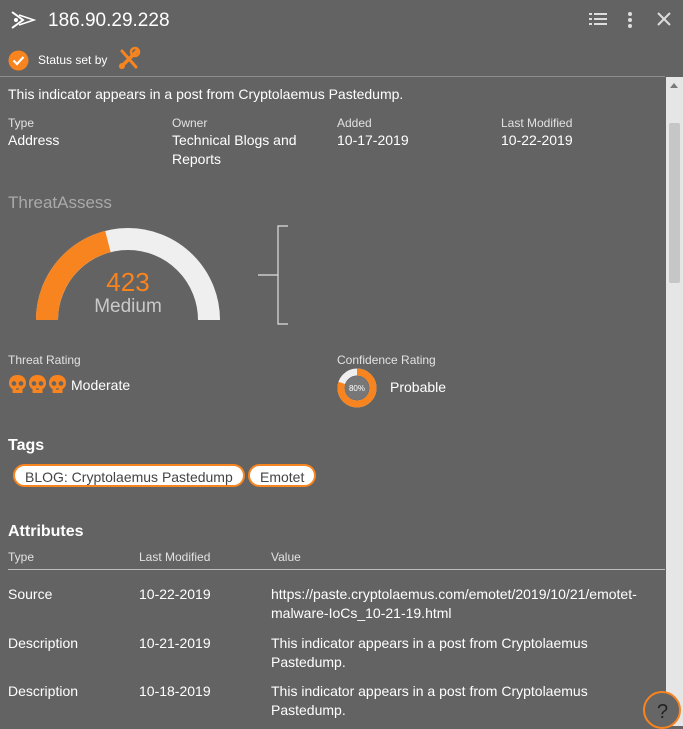 The width and height of the screenshot is (683, 729). Describe the element at coordinates (60, 202) in the screenshot. I see `threatassess-title: ThreatAssess` at that location.